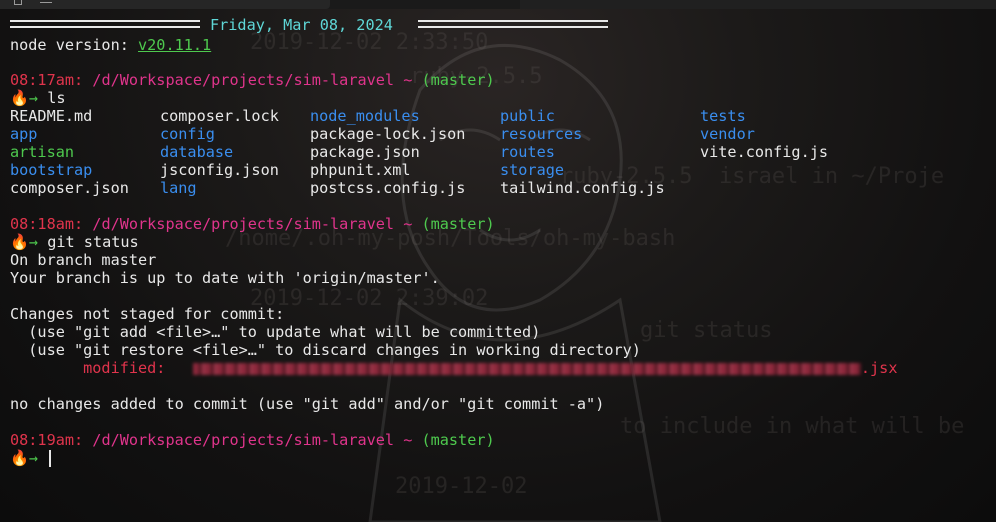  I want to click on ls-entry: storage, so click(532, 170).